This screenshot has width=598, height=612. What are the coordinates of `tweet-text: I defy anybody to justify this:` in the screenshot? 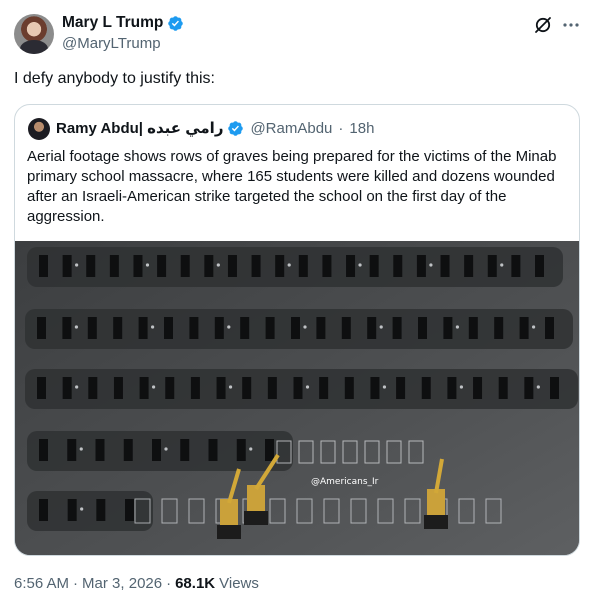 It's located at (114, 78).